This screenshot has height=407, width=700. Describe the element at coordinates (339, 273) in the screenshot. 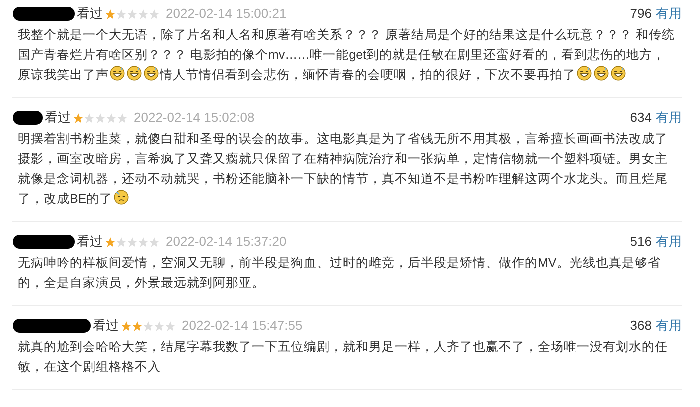

I see `review-text: 无病呻吟的样板间爱情，空洞又无聊，前半段是狗血、过时的雌竞，后半段是矫情、做作的MV。光线也真是够省的，全是自家演员，外景最远就到阿那亚。` at that location.